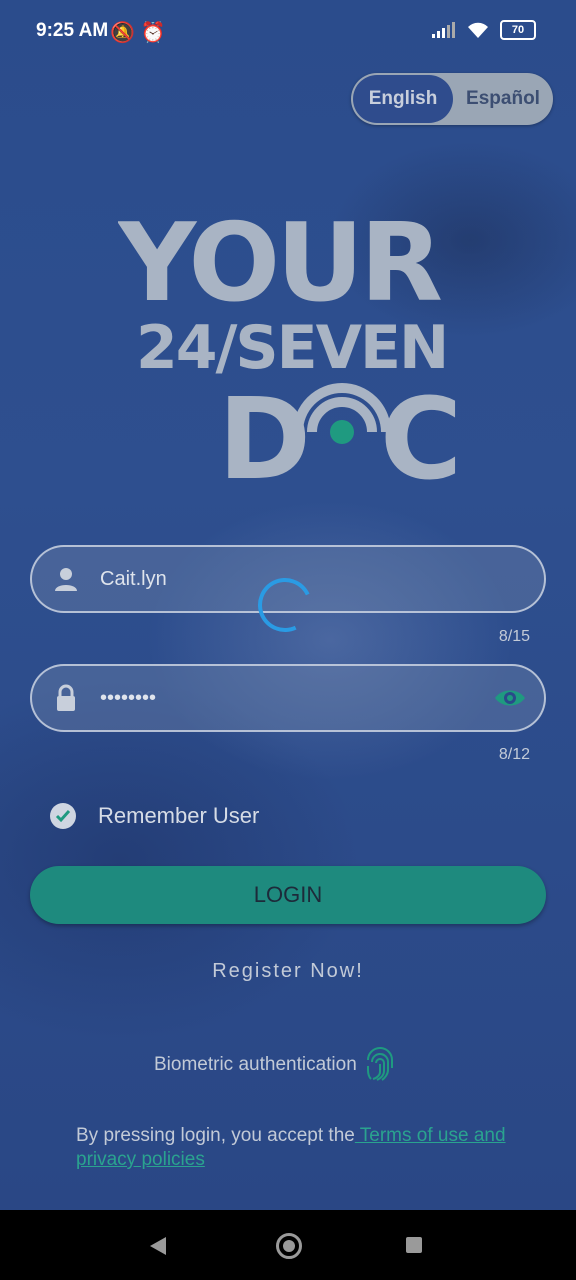 The image size is (576, 1280). Describe the element at coordinates (289, 1246) in the screenshot. I see `home-icon` at that location.